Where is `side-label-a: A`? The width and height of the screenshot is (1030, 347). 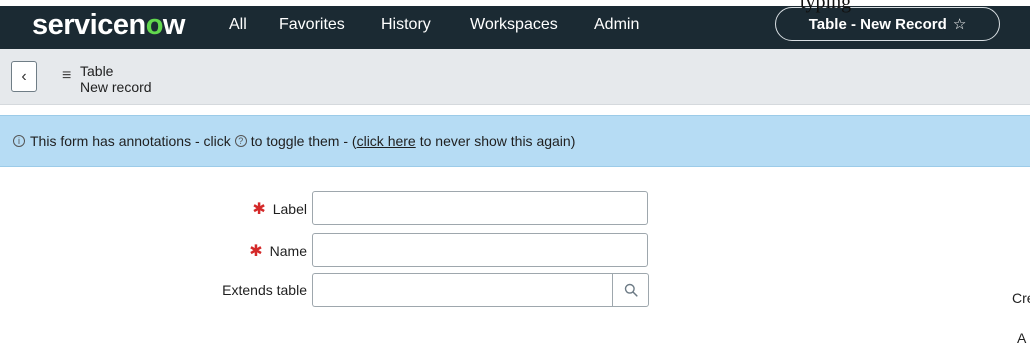 side-label-a: A is located at coordinates (1022, 338).